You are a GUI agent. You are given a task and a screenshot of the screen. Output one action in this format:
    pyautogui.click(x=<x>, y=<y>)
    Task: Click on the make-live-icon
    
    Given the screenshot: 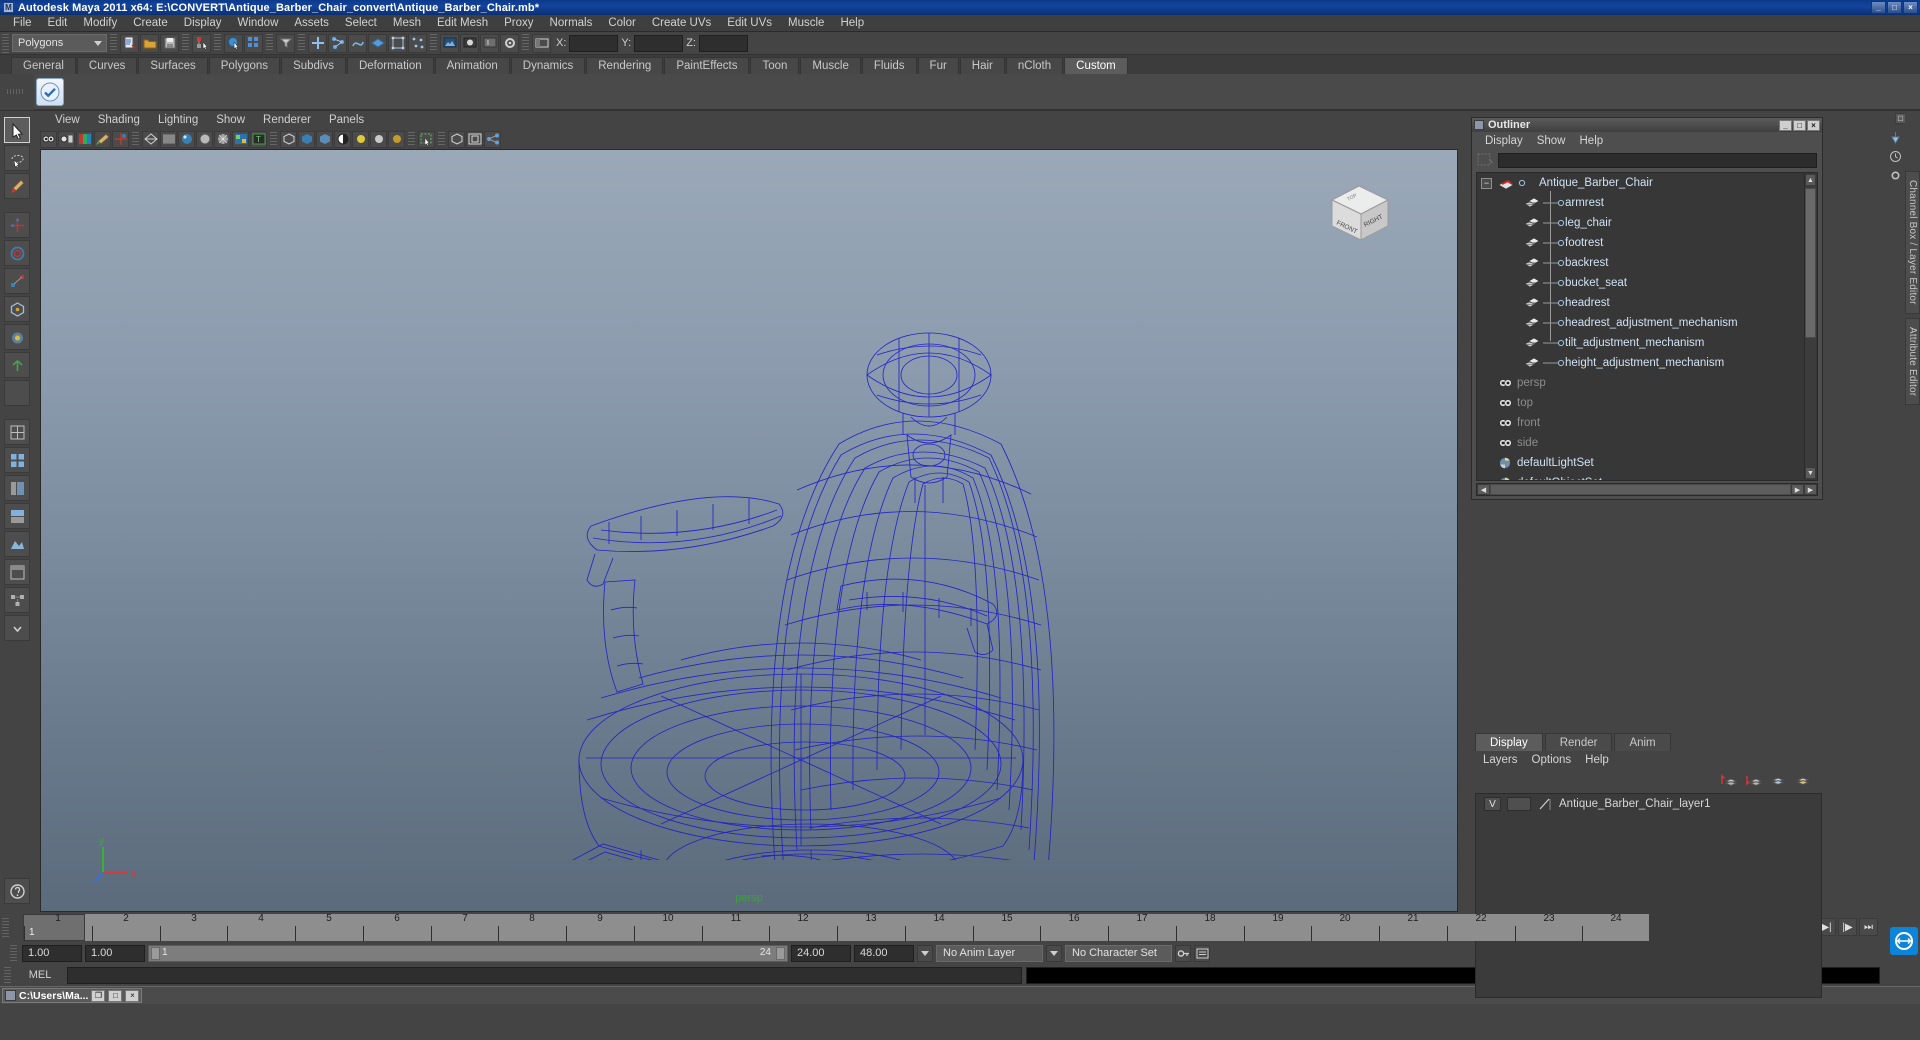 What is the action you would take?
    pyautogui.click(x=417, y=43)
    